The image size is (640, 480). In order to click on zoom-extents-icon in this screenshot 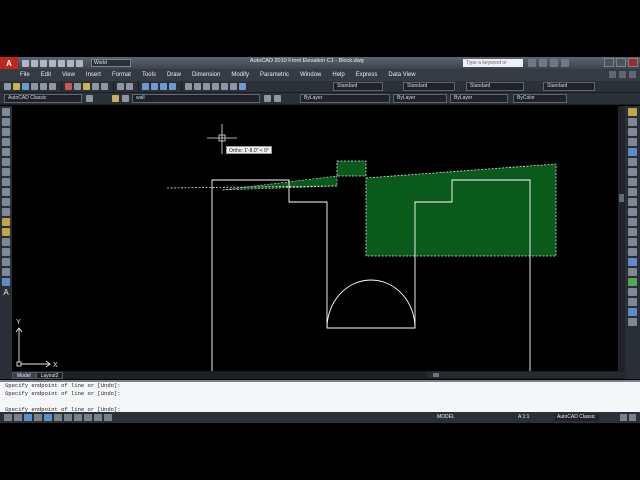, I will do `click(632, 322)`.